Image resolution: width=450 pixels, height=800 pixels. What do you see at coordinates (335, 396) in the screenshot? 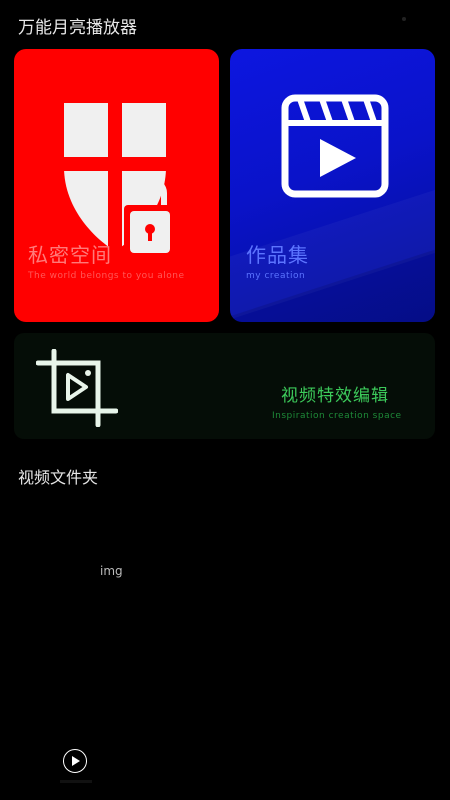
I see `video-effects-title: 视频特效编辑` at bounding box center [335, 396].